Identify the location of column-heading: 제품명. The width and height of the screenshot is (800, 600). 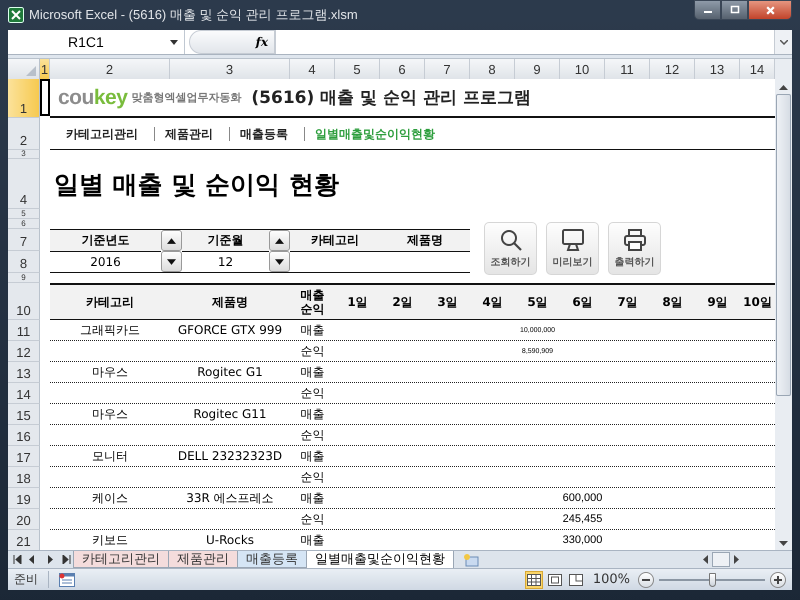
(230, 302).